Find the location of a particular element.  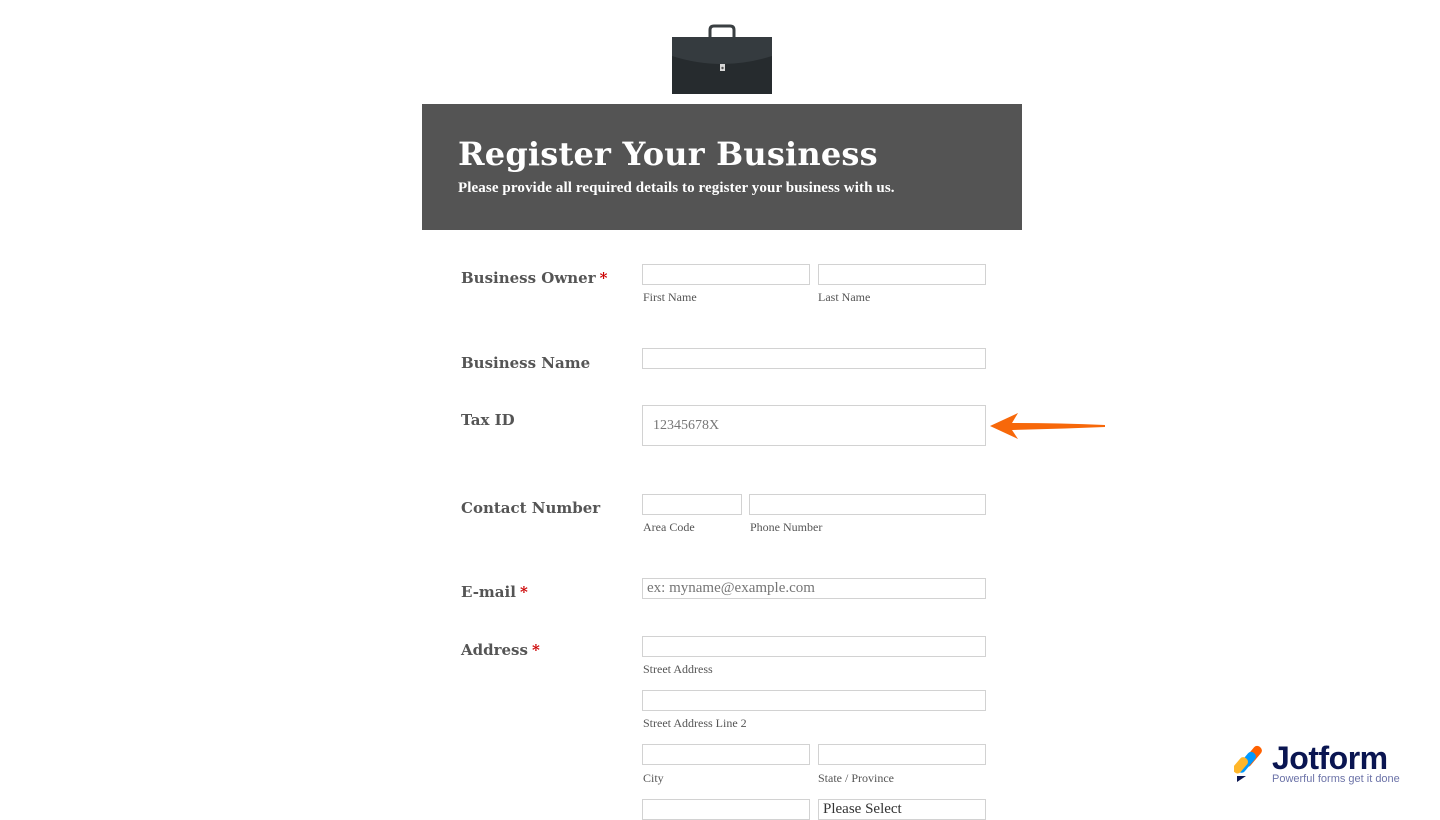

last-name-sublabel: Last Name is located at coordinates (844, 297).